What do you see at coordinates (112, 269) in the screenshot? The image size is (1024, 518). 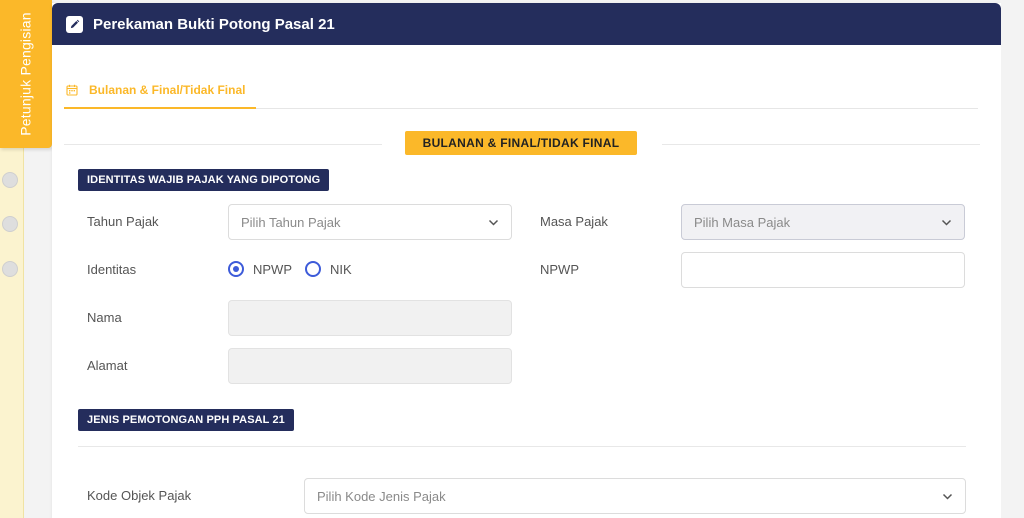 I see `identitas-label: Identitas` at bounding box center [112, 269].